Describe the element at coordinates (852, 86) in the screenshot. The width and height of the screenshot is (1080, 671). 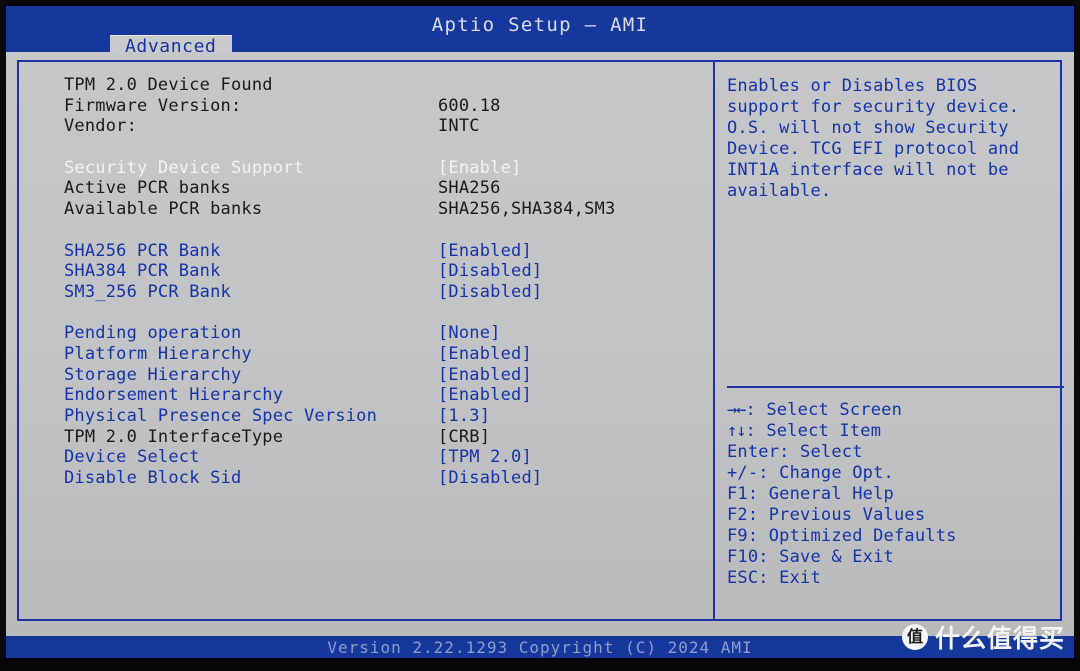
I see `help-text-line: Enables or Disables BIOS` at that location.